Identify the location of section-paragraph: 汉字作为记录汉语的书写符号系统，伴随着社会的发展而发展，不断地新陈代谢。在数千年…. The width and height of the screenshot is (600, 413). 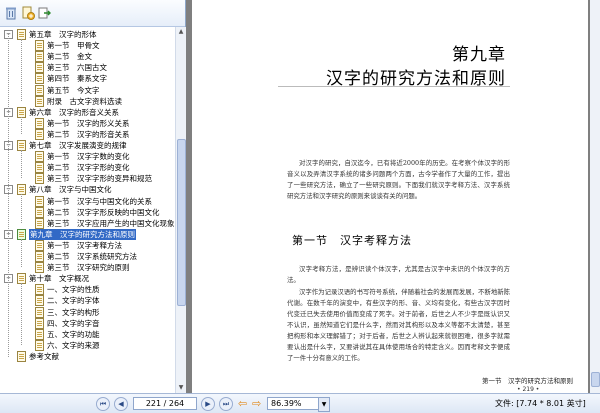
(398, 325).